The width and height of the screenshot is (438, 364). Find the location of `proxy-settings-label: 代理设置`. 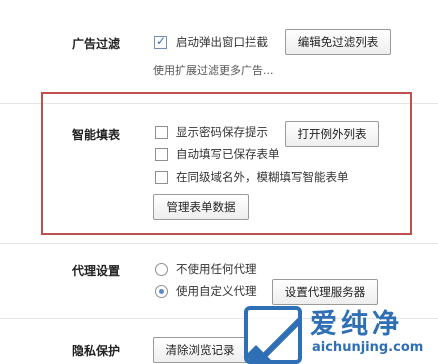

proxy-settings-label: 代理设置 is located at coordinates (96, 271).